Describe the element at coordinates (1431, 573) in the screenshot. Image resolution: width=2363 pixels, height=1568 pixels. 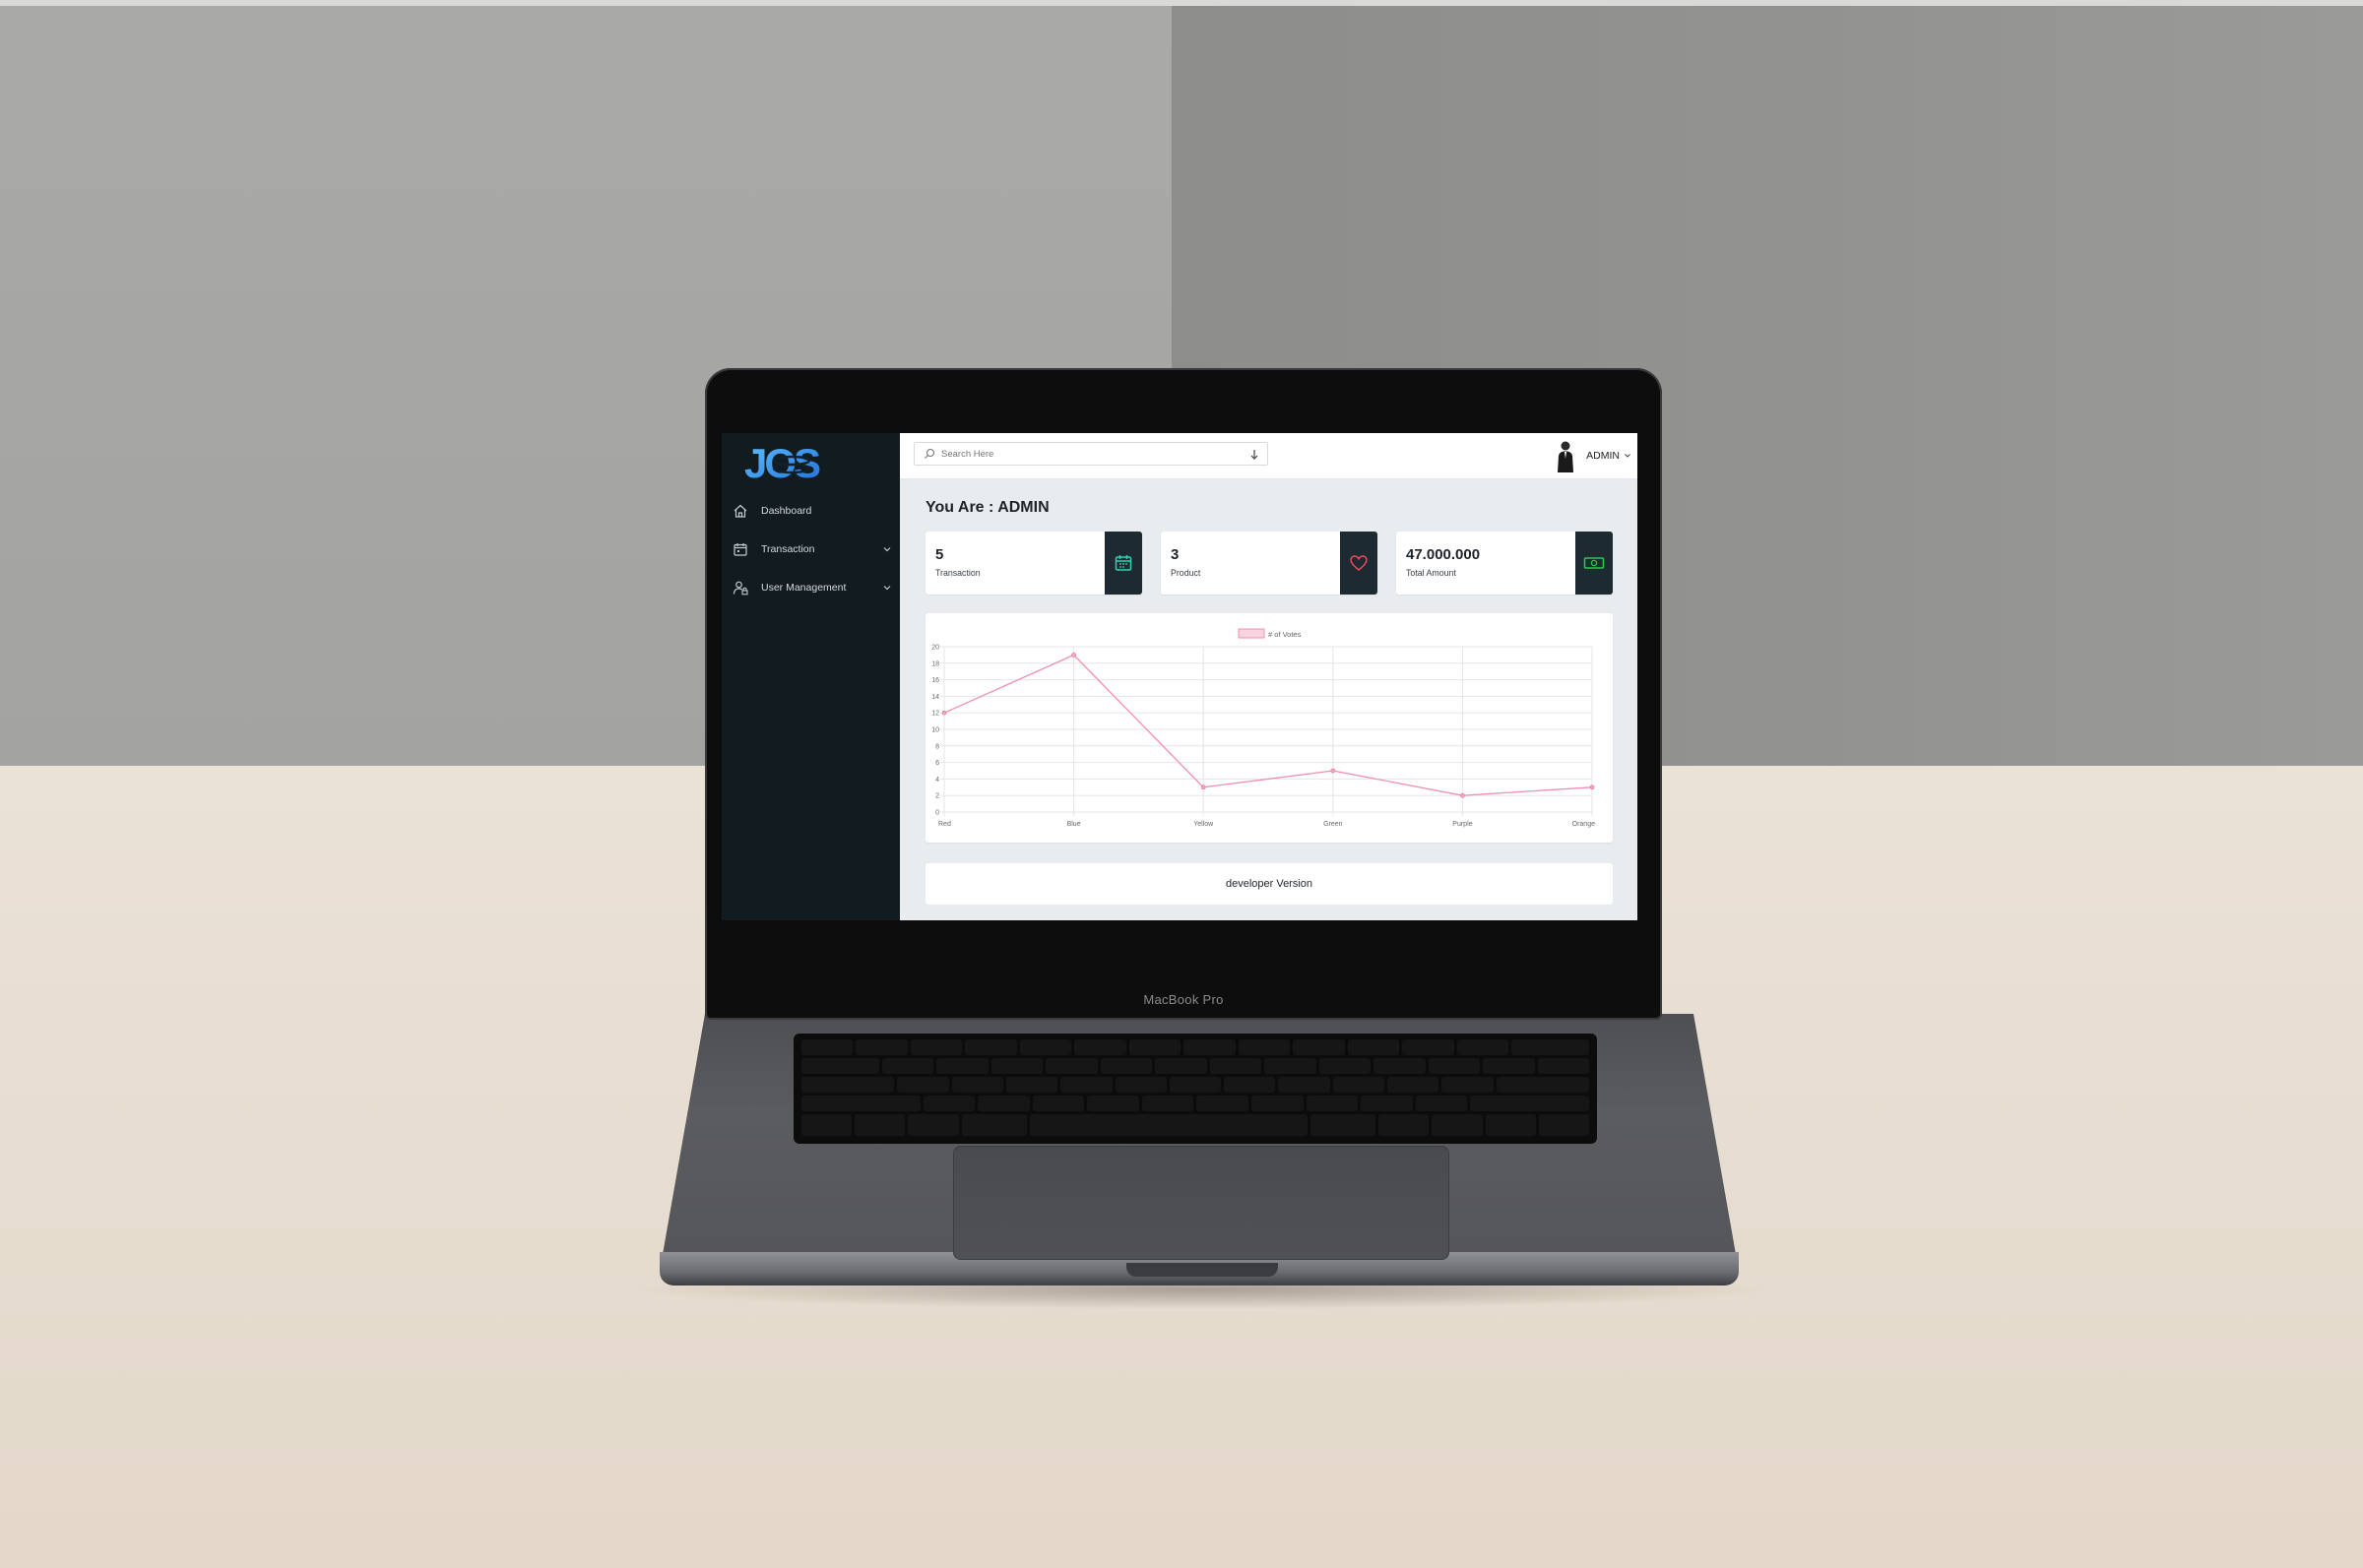
I see `stat-label: Total Amount` at that location.